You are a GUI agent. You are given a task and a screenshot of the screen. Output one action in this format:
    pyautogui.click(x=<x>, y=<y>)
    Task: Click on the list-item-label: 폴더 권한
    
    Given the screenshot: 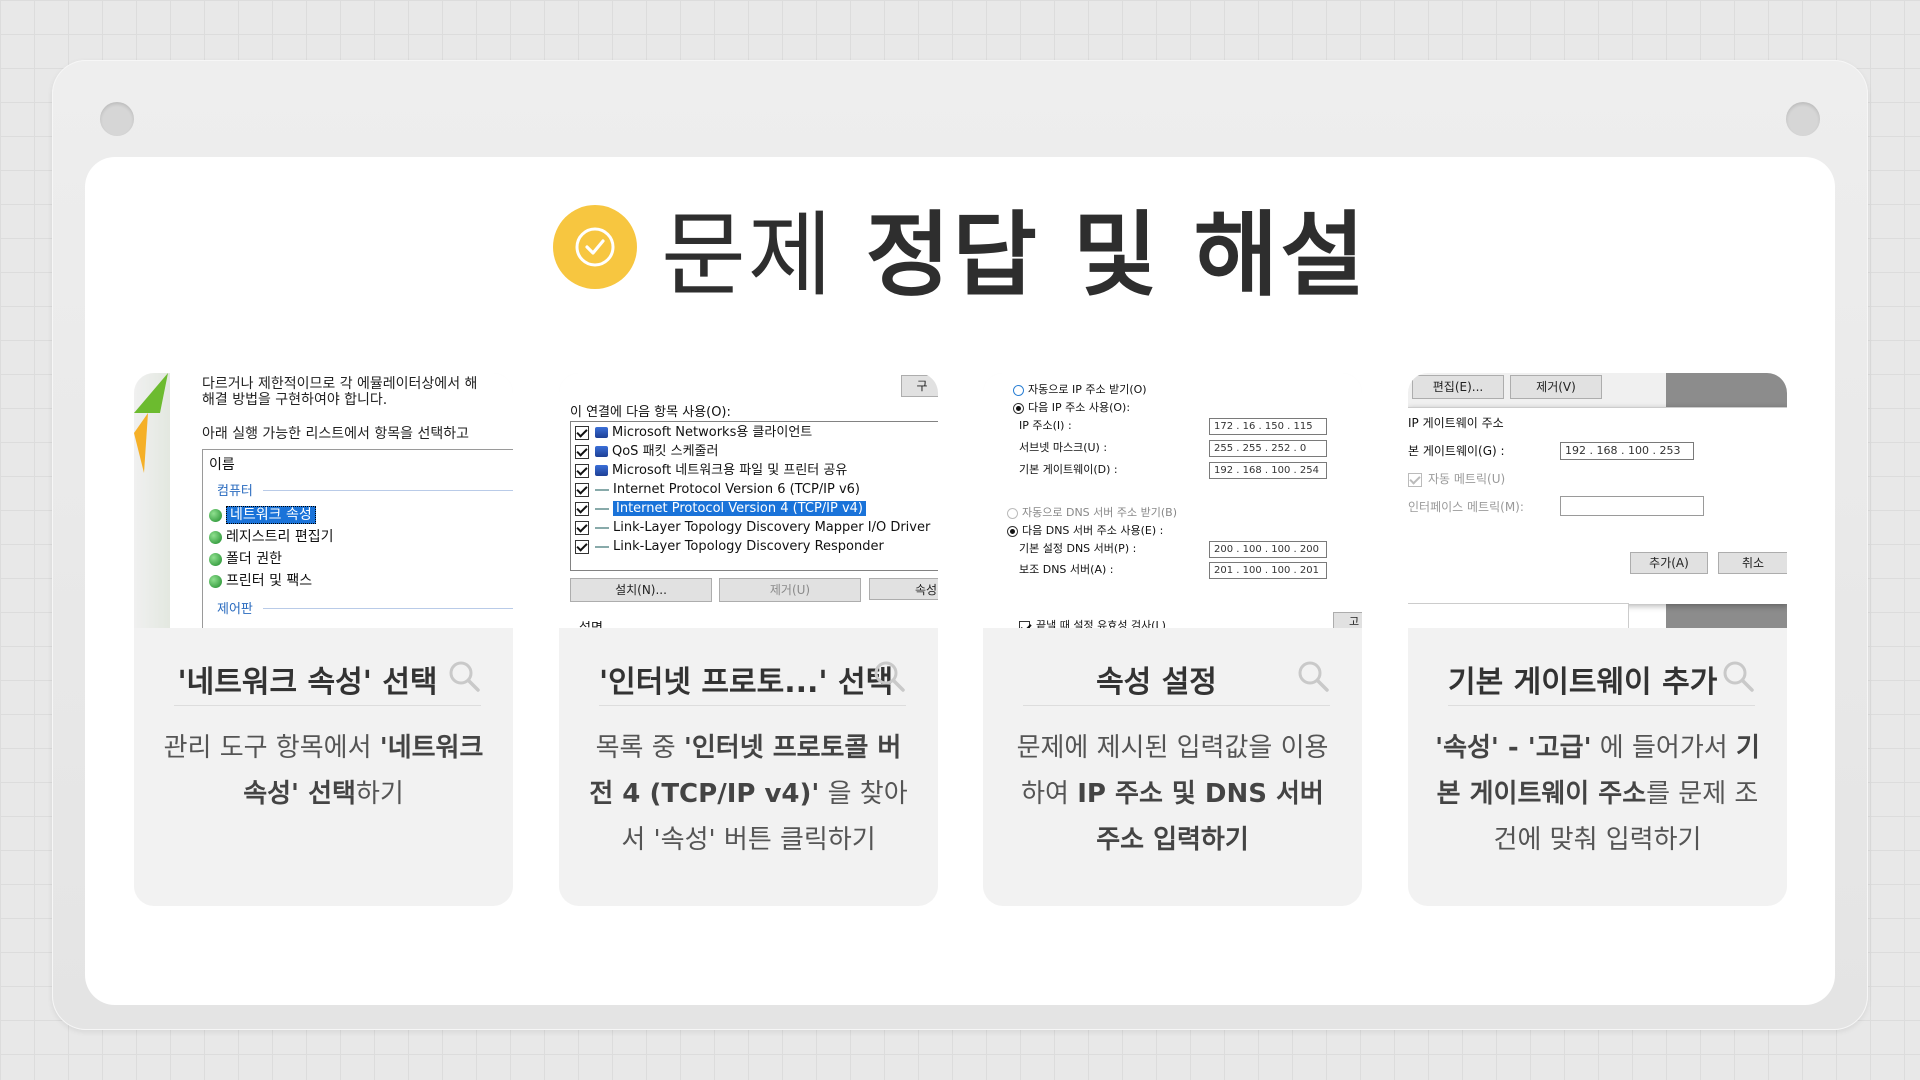 What is the action you would take?
    pyautogui.click(x=254, y=559)
    